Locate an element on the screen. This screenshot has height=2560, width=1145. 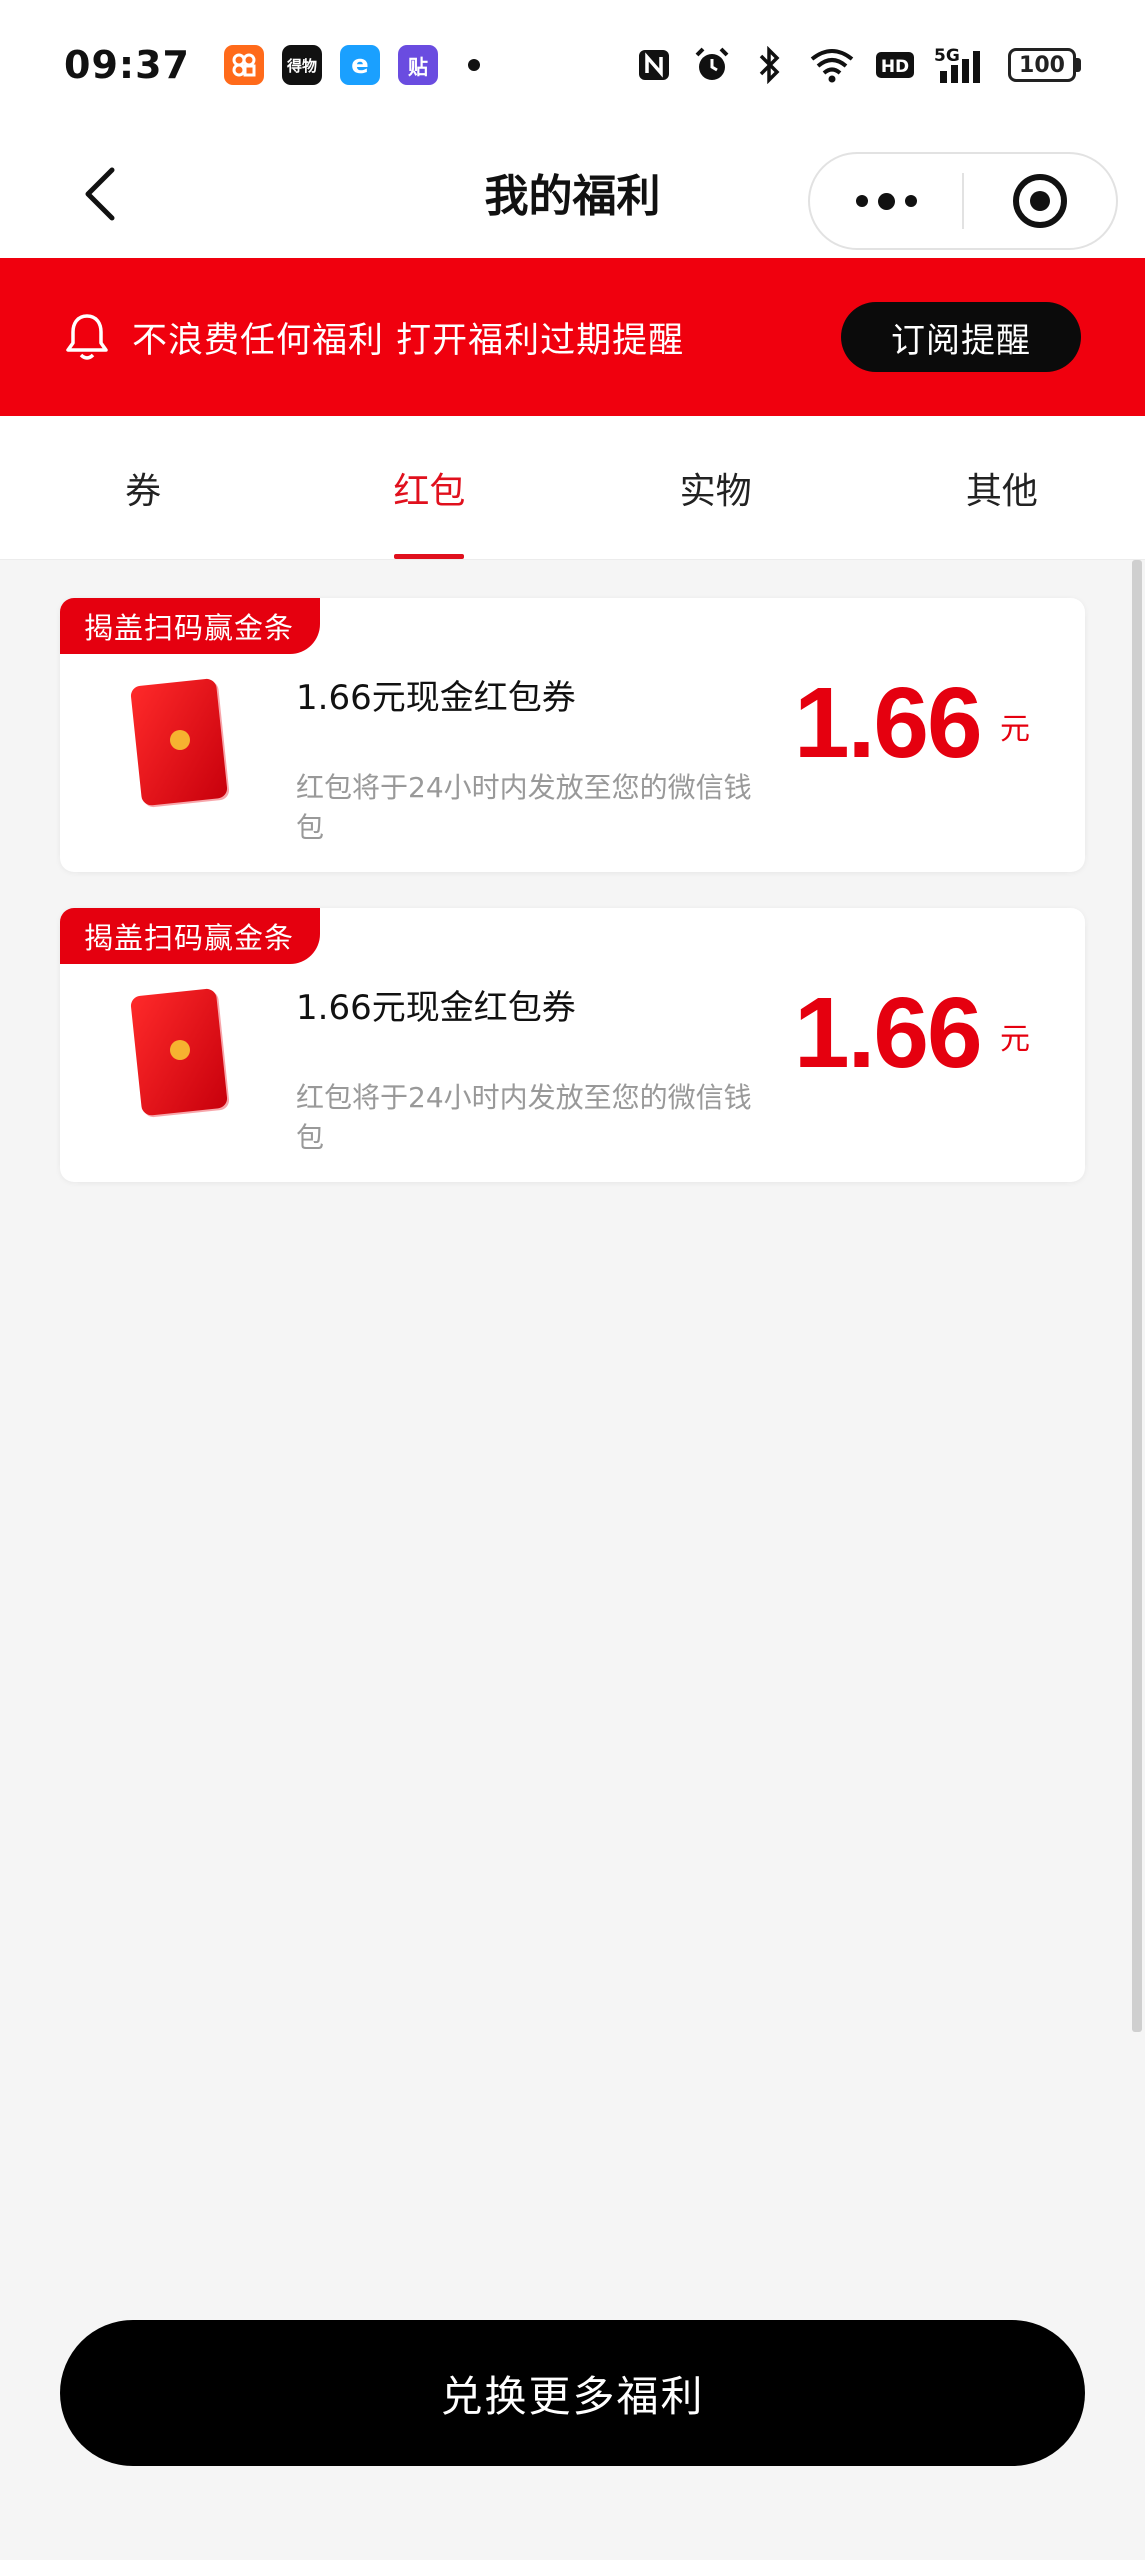
miniprogram-capsule is located at coordinates (963, 201).